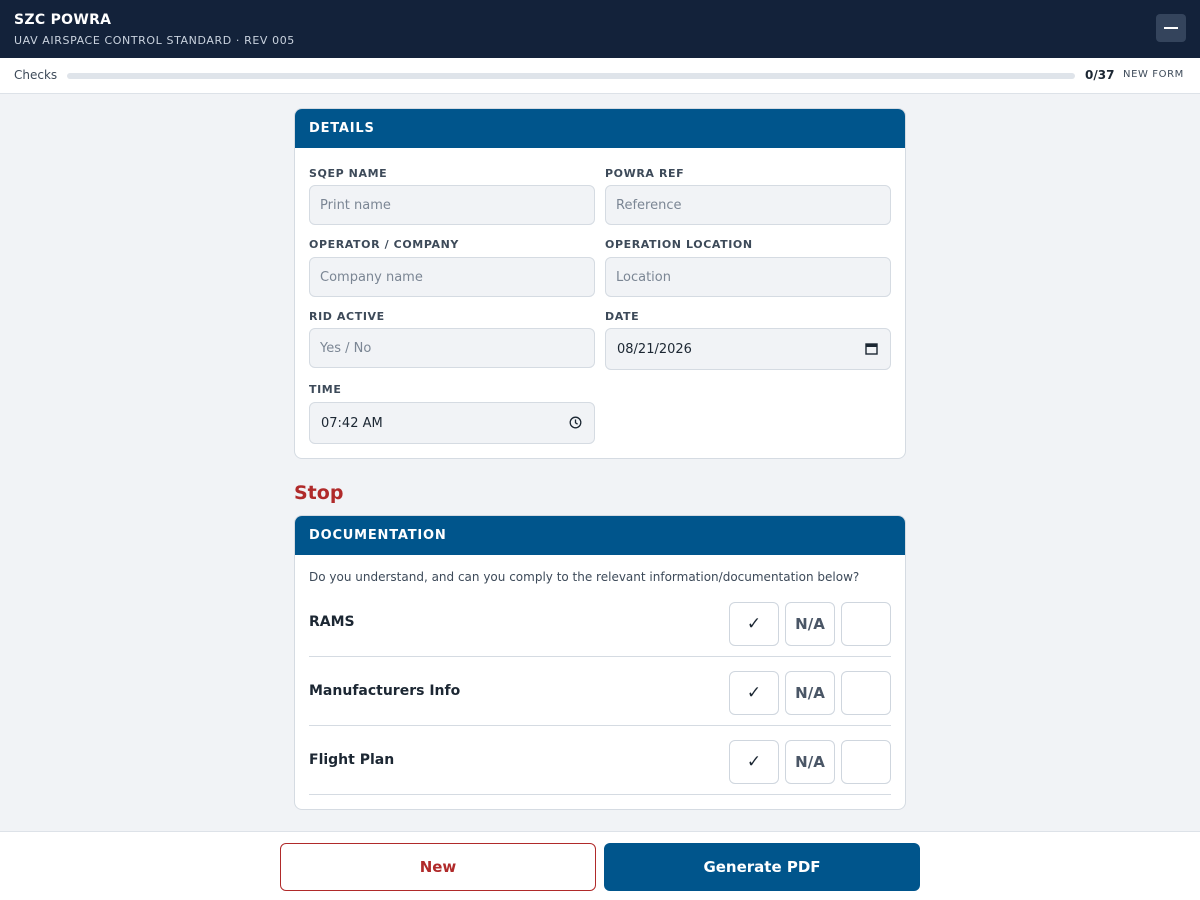 This screenshot has height=900, width=1200. Describe the element at coordinates (679, 244) in the screenshot. I see `location-label: OPERATION LOCATION` at that location.